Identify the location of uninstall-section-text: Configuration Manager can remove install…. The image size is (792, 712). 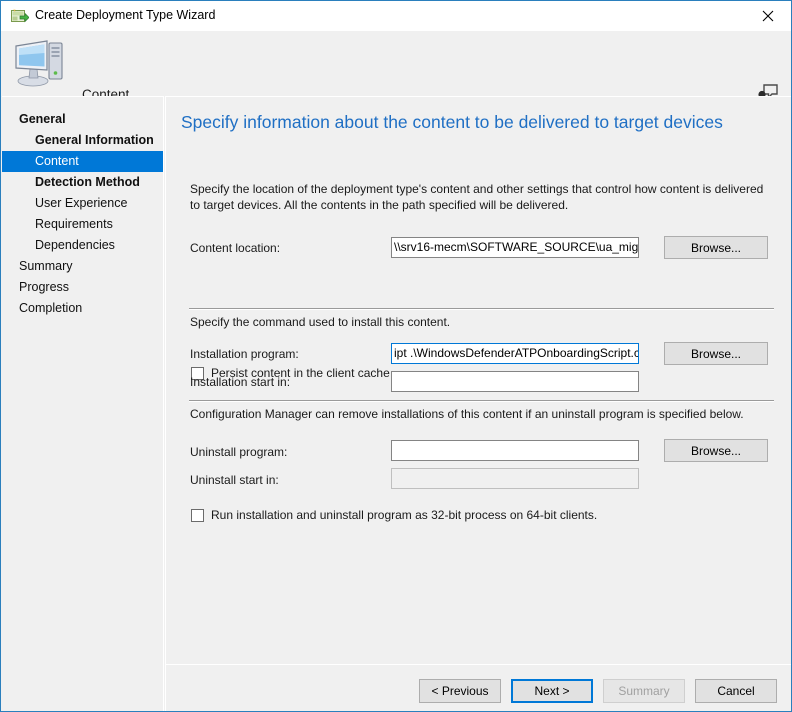
(467, 414).